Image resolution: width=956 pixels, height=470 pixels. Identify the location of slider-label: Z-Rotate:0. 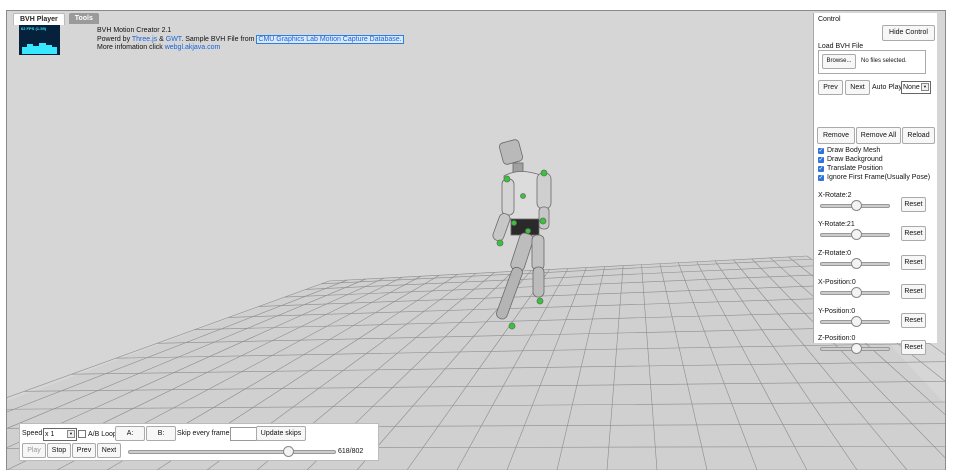
(834, 253).